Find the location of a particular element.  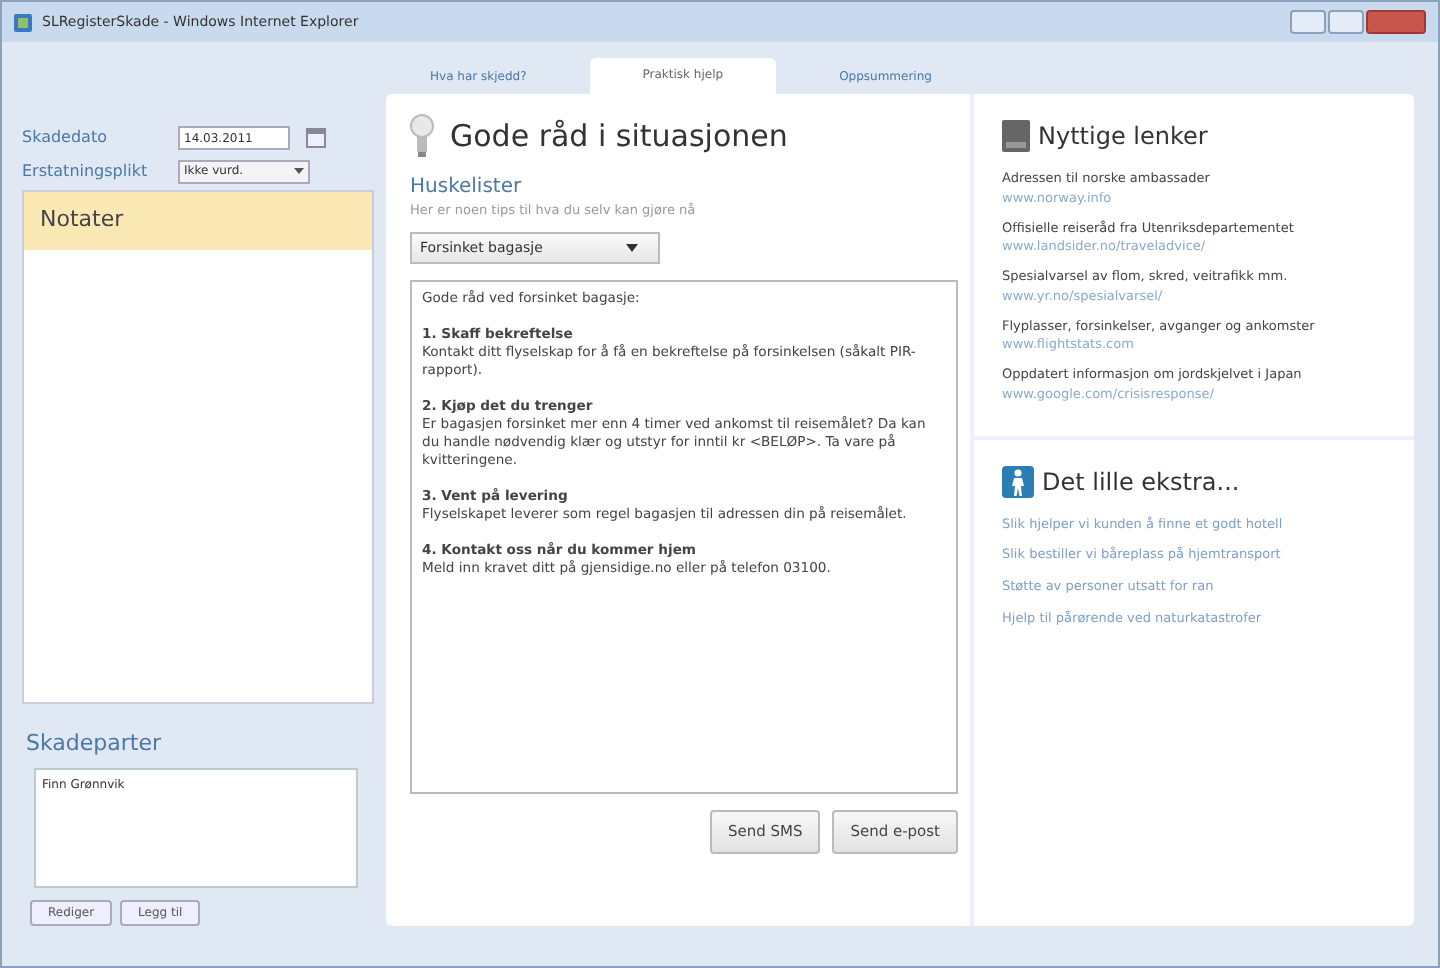

person-icon is located at coordinates (1018, 481).